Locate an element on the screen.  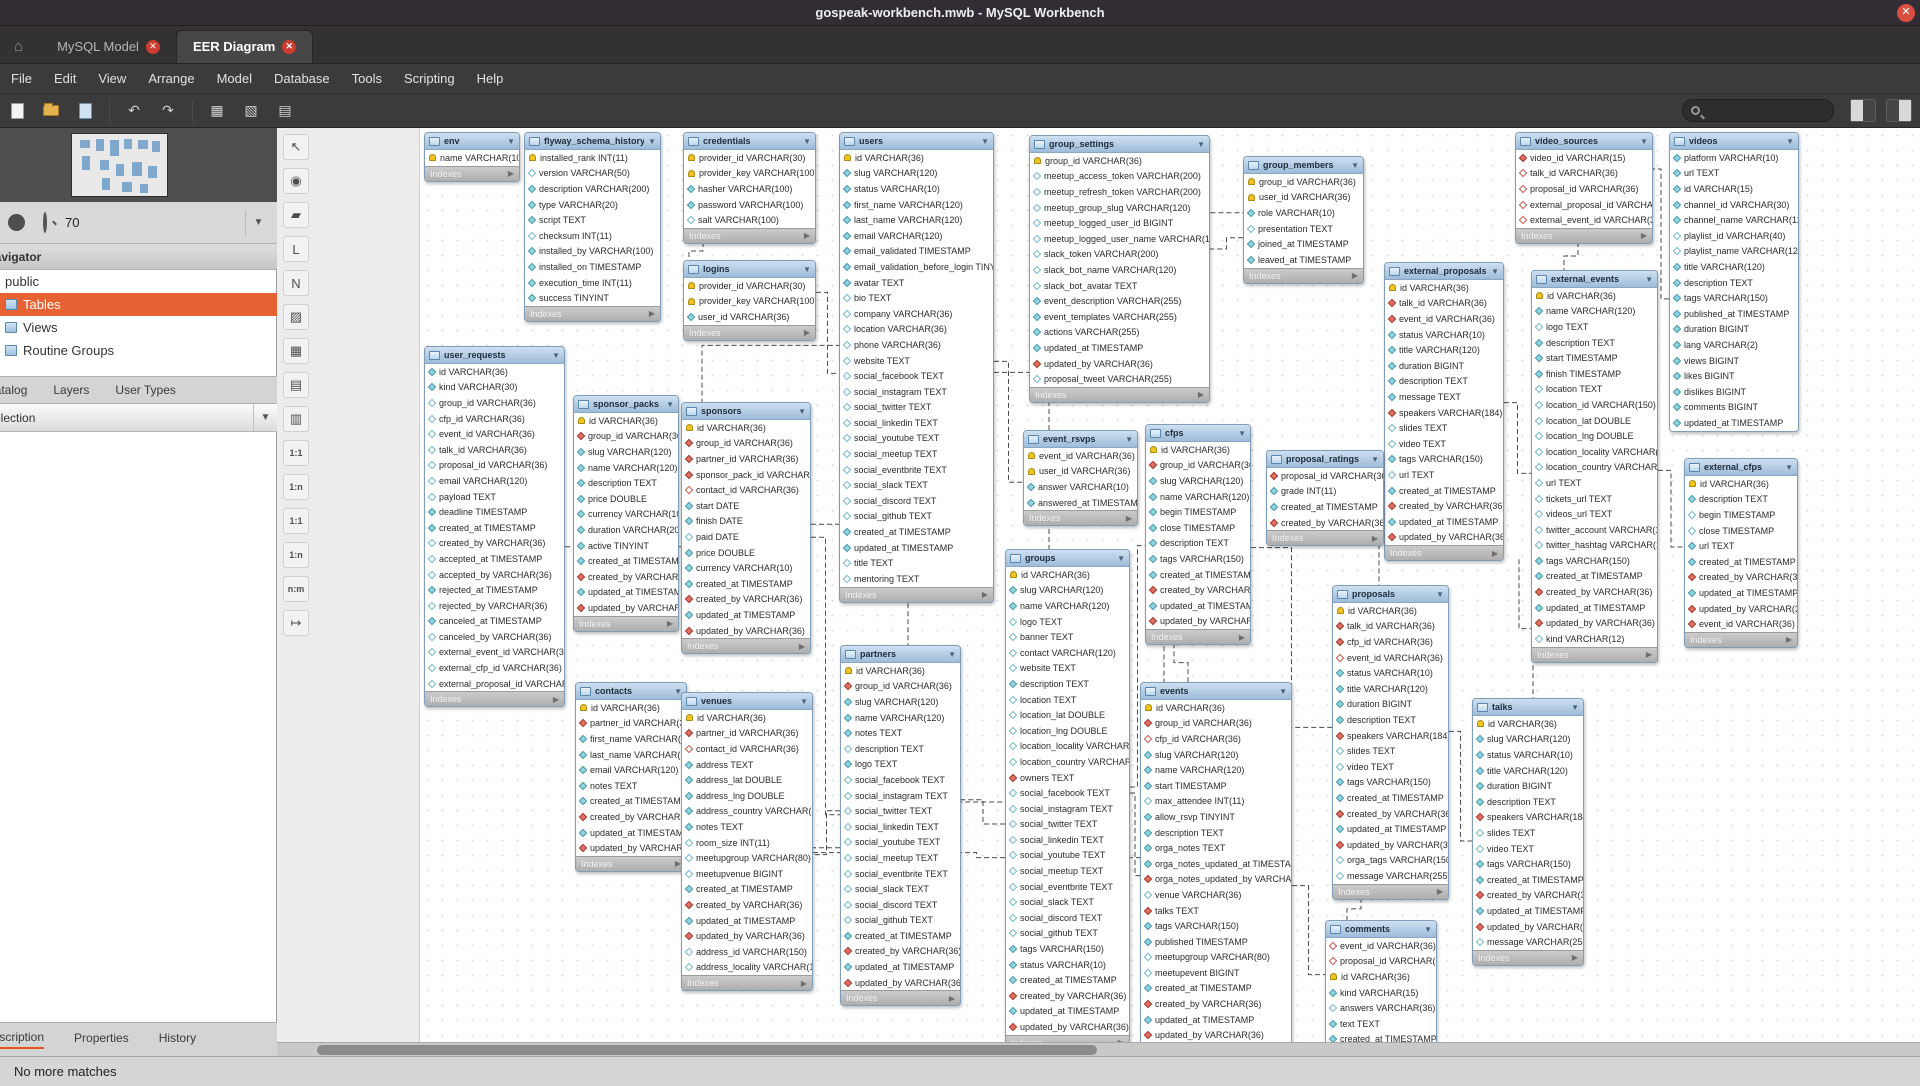
schema-item: public is located at coordinates (138, 281).